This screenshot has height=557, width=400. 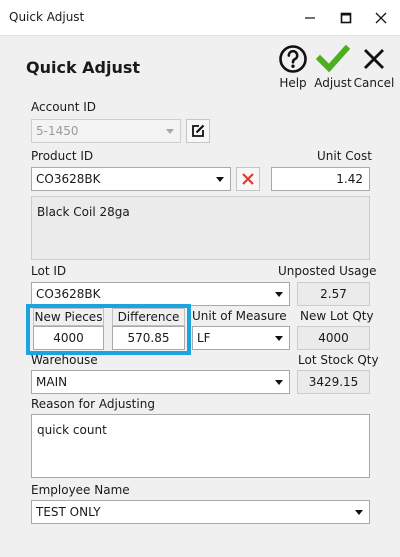 What do you see at coordinates (200, 446) in the screenshot?
I see `reason-textarea: quick count` at bounding box center [200, 446].